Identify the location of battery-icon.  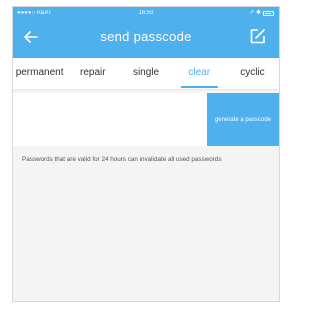
(268, 13).